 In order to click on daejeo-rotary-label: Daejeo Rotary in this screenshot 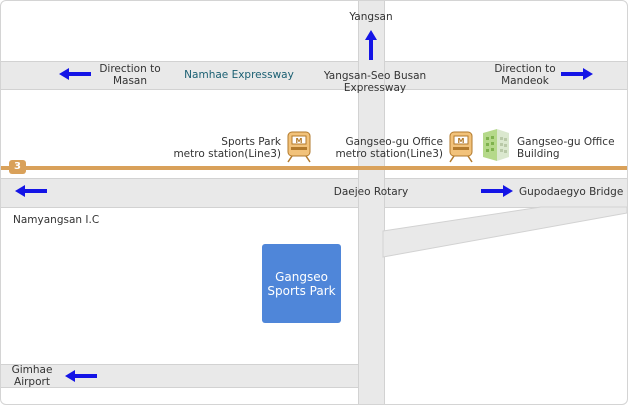, I will do `click(371, 192)`.